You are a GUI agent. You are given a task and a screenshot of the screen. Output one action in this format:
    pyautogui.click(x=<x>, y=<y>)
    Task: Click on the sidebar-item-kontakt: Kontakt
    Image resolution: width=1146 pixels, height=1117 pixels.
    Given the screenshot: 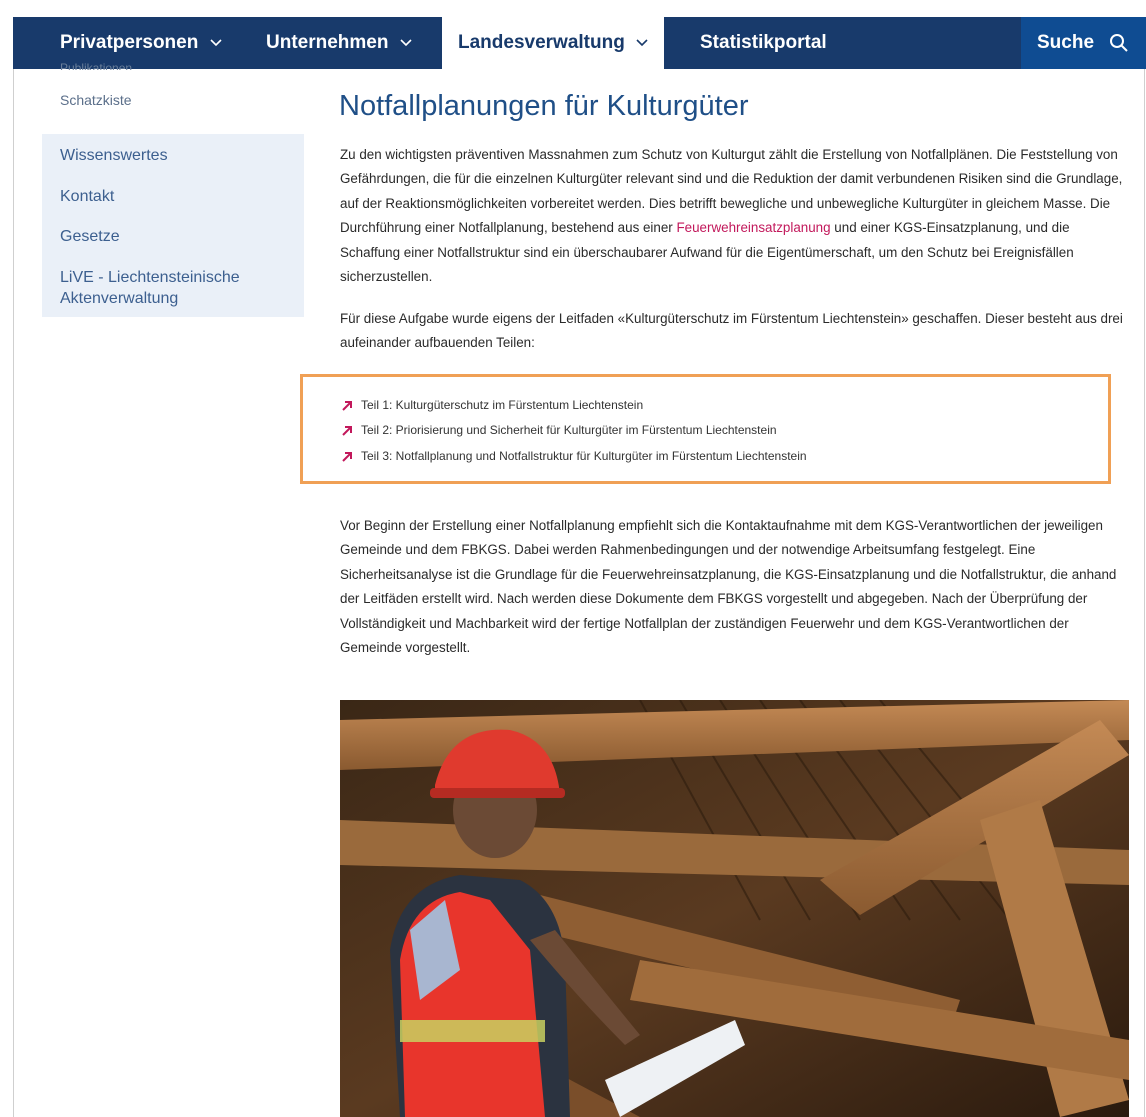 What is the action you would take?
    pyautogui.click(x=87, y=196)
    